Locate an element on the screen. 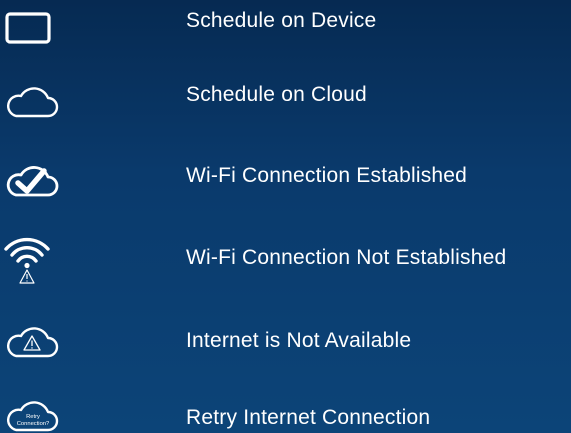 Image resolution: width=571 pixels, height=433 pixels. cloud-retry-icon: Retry Connection? is located at coordinates (31, 409).